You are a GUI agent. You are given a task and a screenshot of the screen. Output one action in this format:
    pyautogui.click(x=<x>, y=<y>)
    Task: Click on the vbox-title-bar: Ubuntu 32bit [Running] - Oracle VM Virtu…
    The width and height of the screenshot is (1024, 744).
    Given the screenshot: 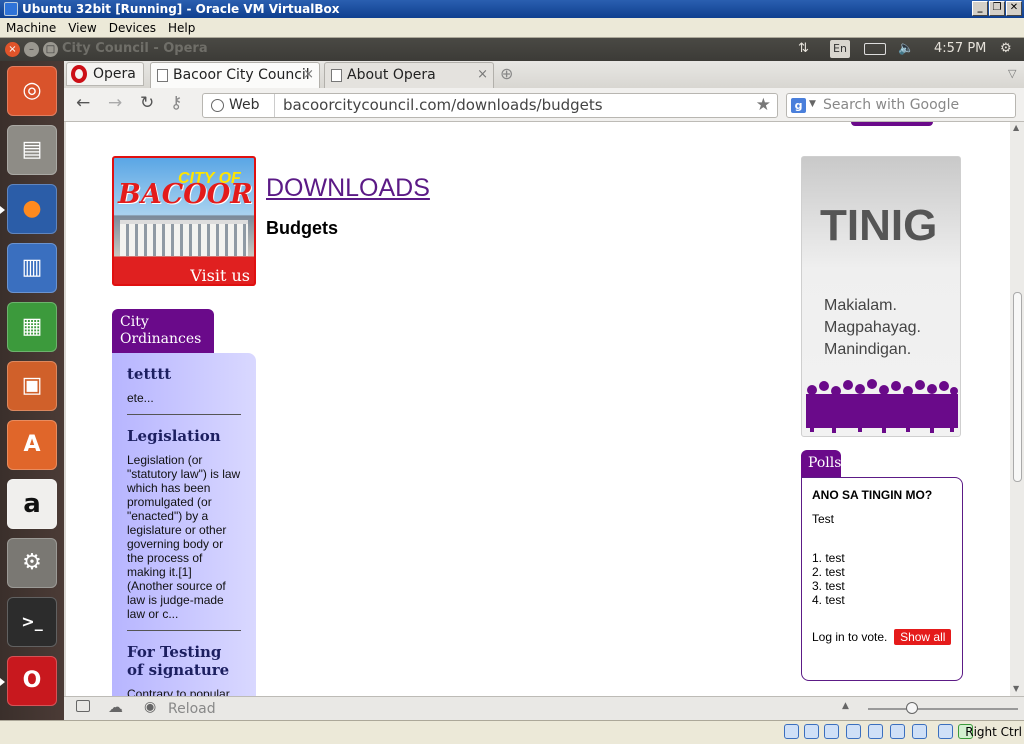 What is the action you would take?
    pyautogui.click(x=512, y=9)
    